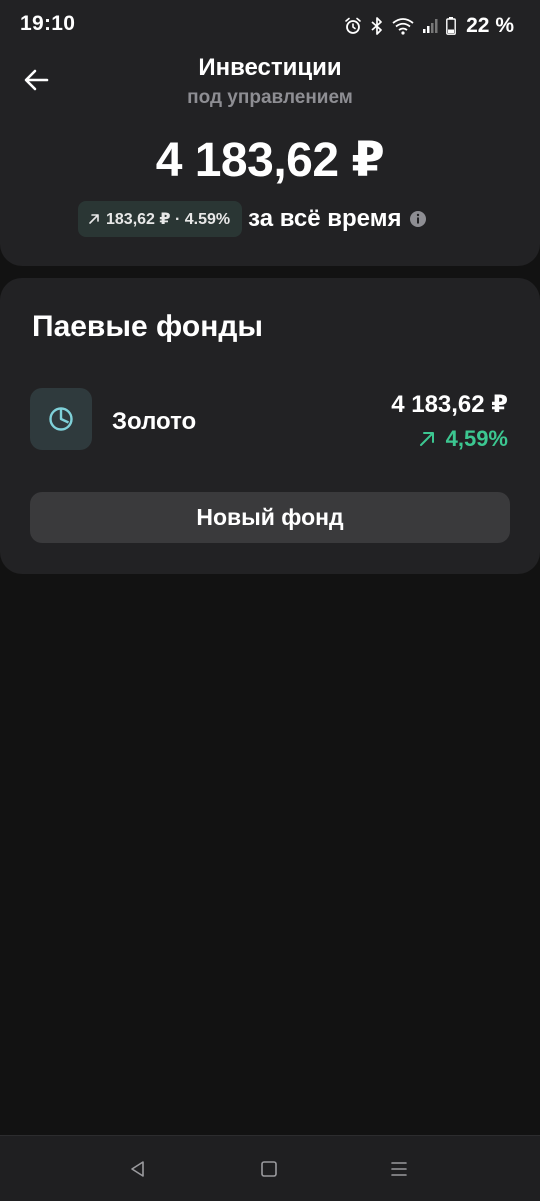 The image size is (540, 1201). I want to click on alarm-icon, so click(353, 25).